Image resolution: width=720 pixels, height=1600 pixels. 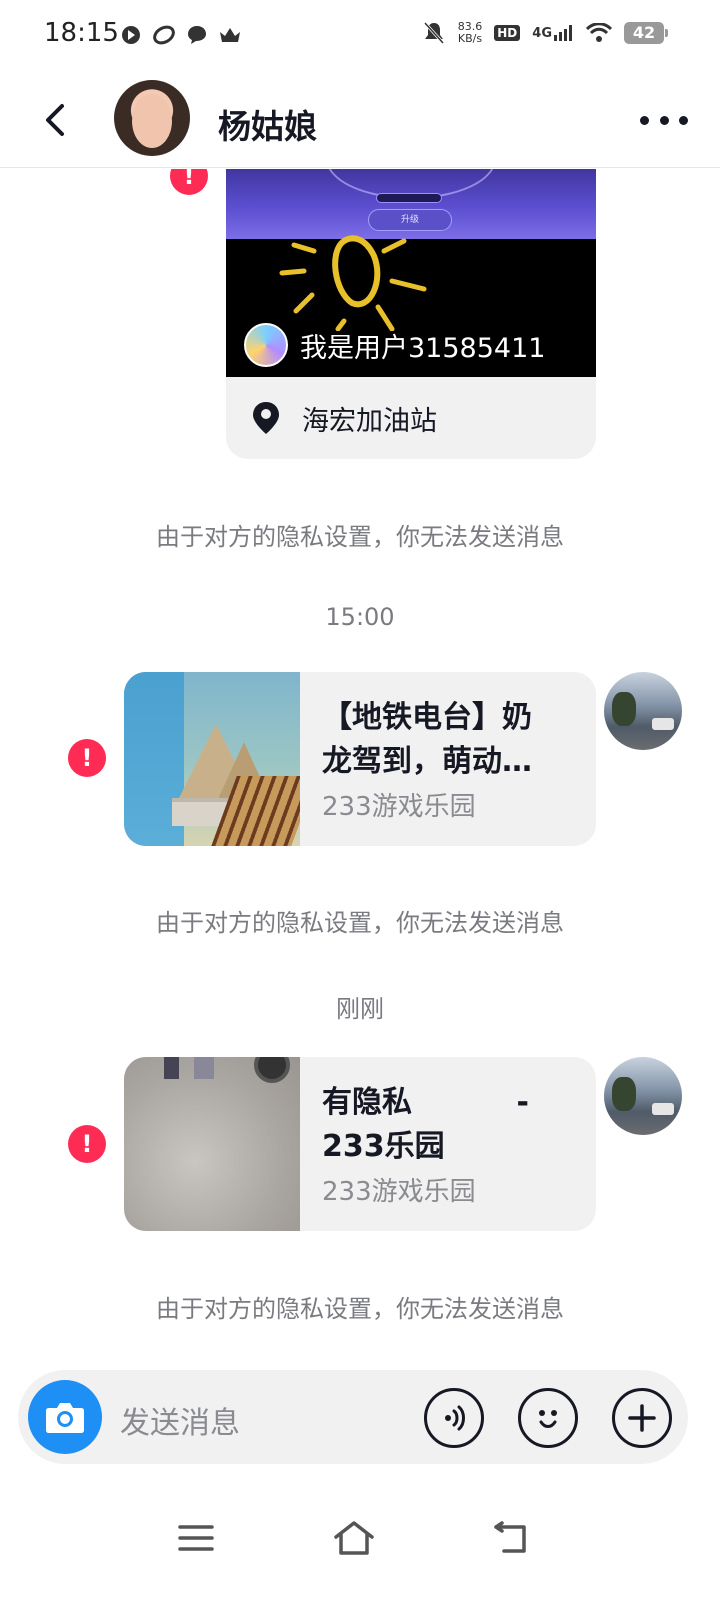 I want to click on status-right: 83.6 KB/s HD 4G 42, so click(x=545, y=33).